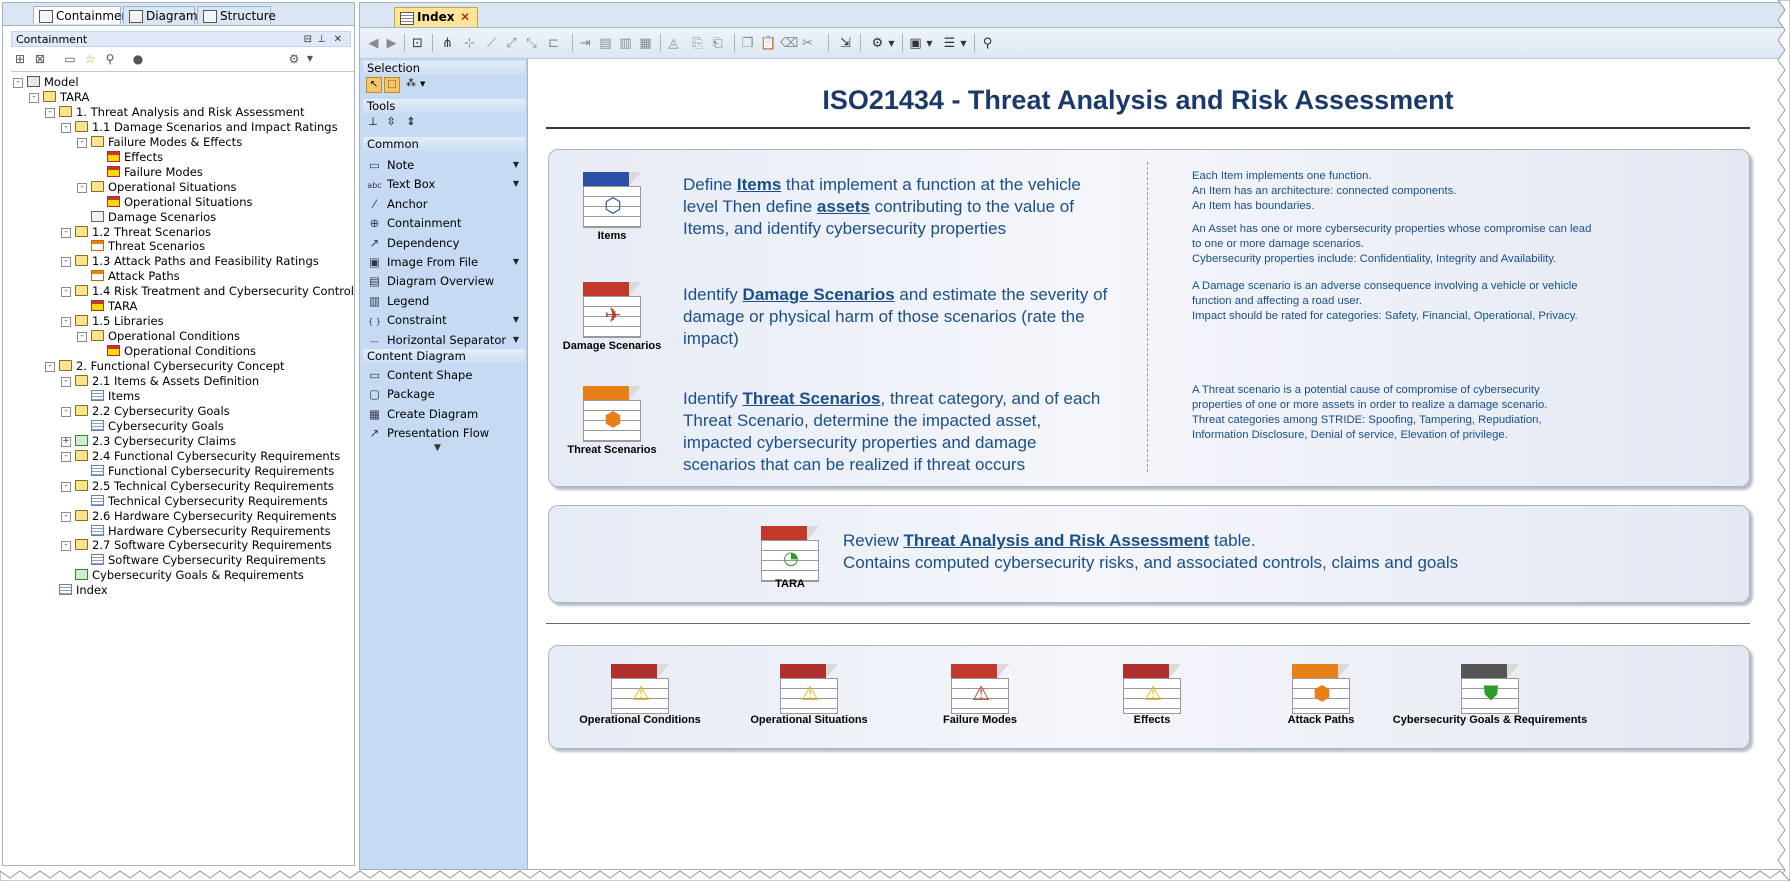 The image size is (1790, 881). I want to click on palette-item: --- Horizontal Separator ▼, so click(446, 340).